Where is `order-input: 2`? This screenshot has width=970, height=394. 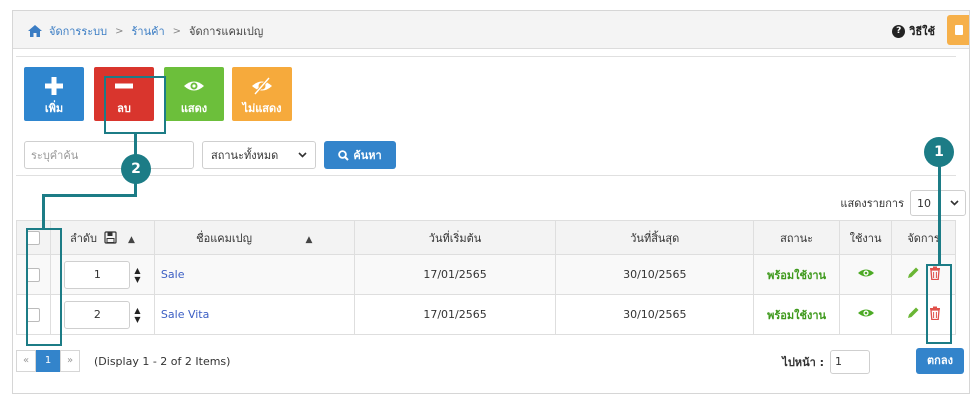
order-input: 2 is located at coordinates (97, 314).